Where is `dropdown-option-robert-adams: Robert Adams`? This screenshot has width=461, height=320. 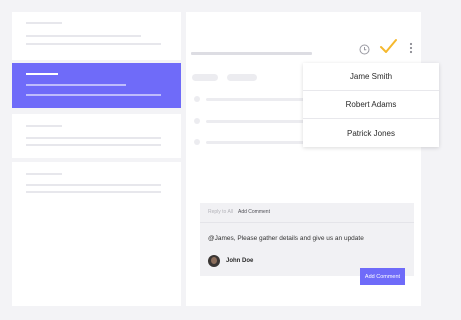
dropdown-option-robert-adams: Robert Adams is located at coordinates (371, 105).